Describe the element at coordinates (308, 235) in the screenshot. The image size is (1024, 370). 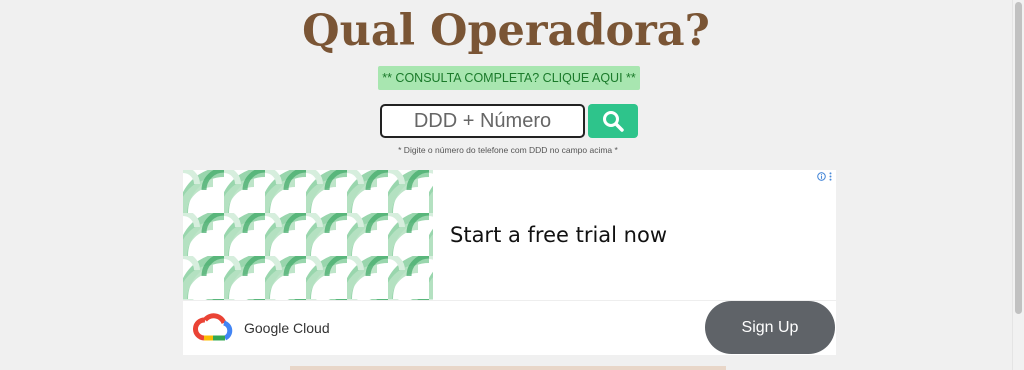
I see `ad-pattern-image` at that location.